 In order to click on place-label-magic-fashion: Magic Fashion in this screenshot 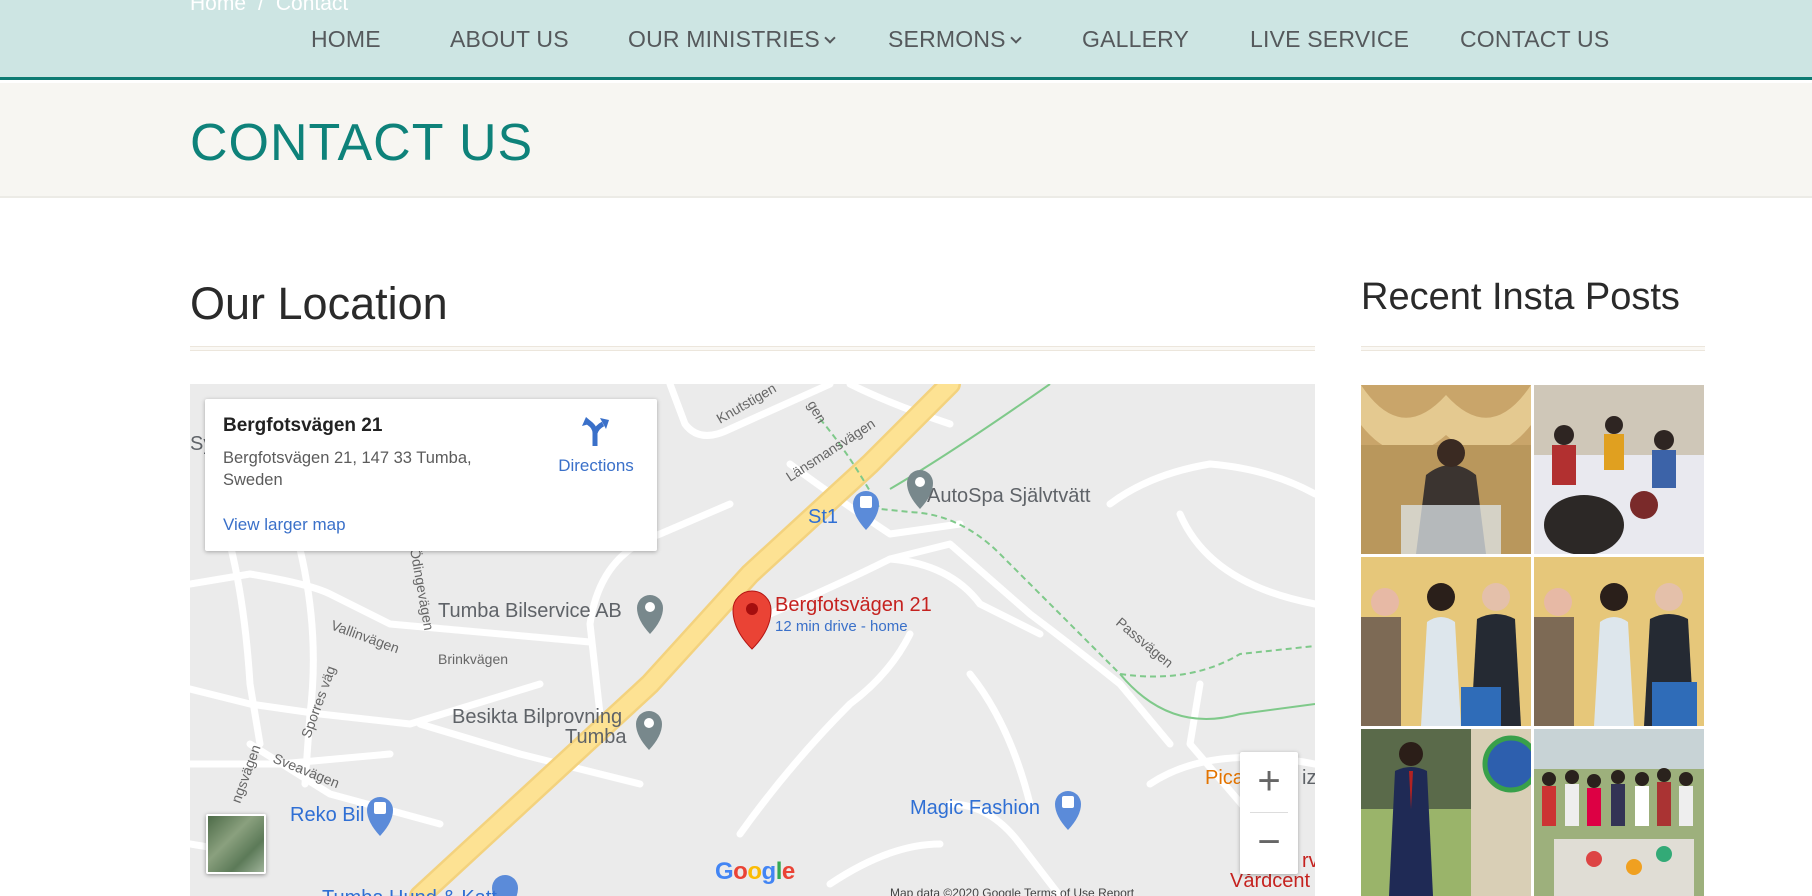, I will do `click(975, 808)`.